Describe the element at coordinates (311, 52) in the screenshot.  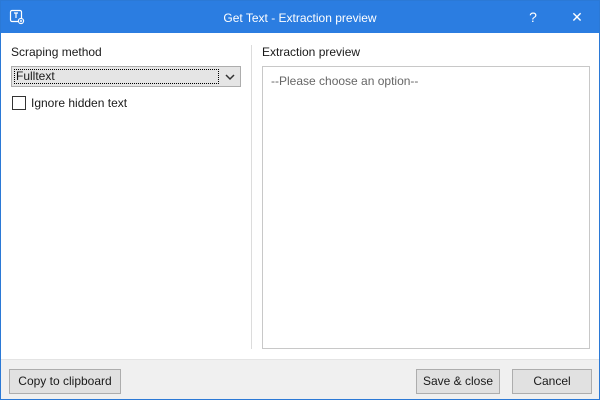
I see `extraction-preview-label: Extraction preview` at that location.